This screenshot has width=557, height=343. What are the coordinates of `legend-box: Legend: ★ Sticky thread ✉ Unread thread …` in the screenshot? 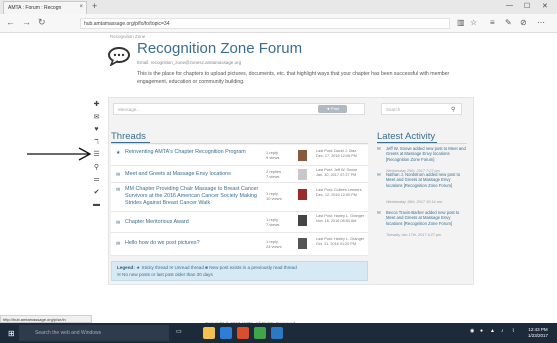 It's located at (239, 271).